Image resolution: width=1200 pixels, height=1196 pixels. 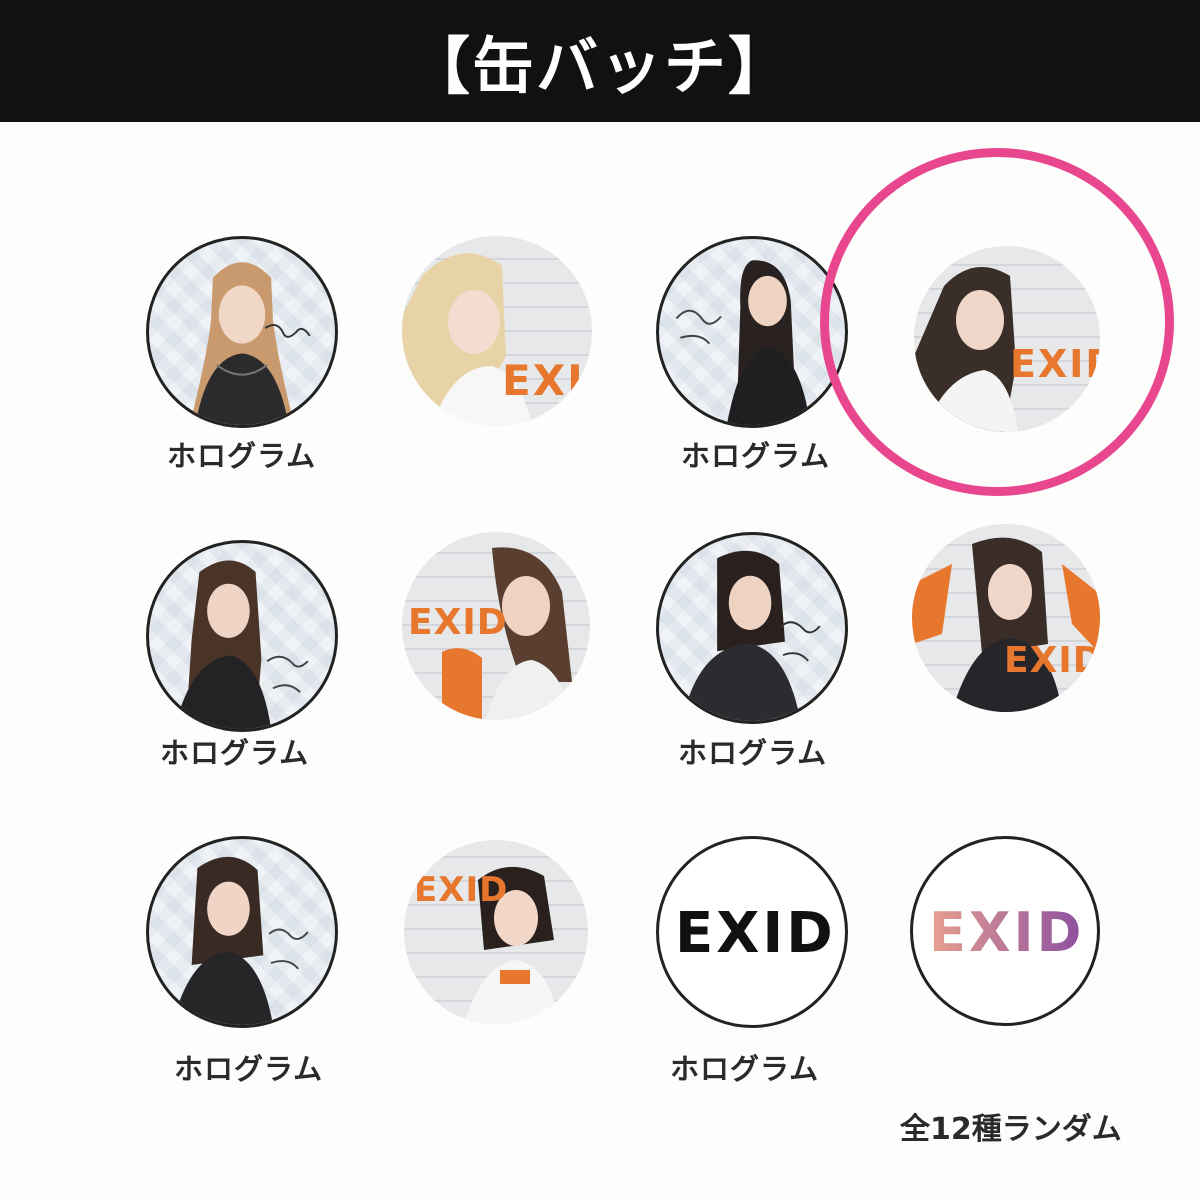 I want to click on badge-11: EXID, so click(x=752, y=932).